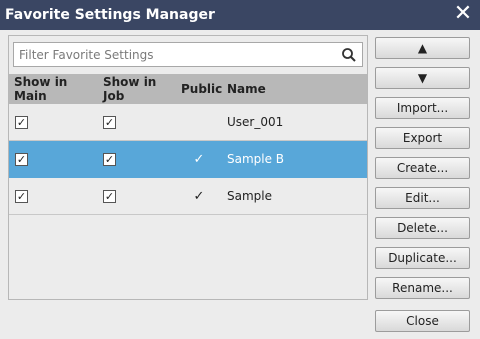 This screenshot has width=480, height=339. I want to click on header-public: Public, so click(199, 89).